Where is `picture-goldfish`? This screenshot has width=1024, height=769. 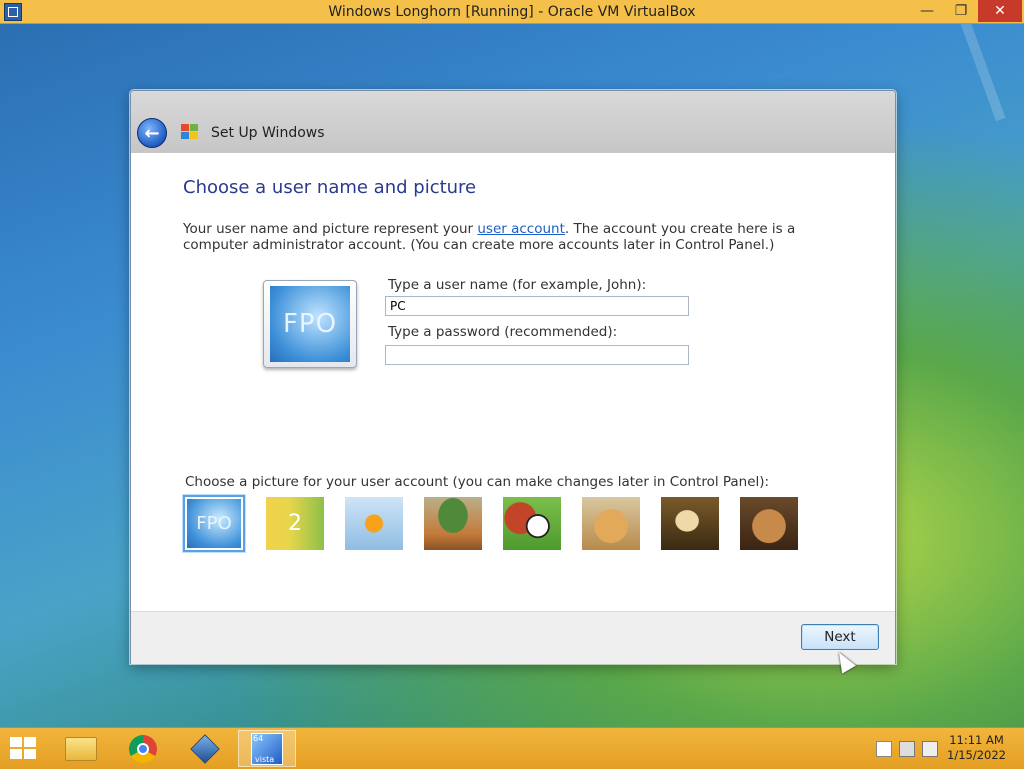
picture-goldfish is located at coordinates (374, 523).